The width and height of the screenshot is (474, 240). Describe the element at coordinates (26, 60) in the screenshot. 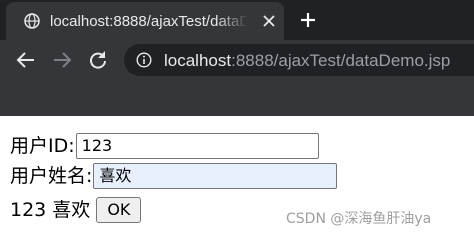

I see `back-arrow-icon` at that location.